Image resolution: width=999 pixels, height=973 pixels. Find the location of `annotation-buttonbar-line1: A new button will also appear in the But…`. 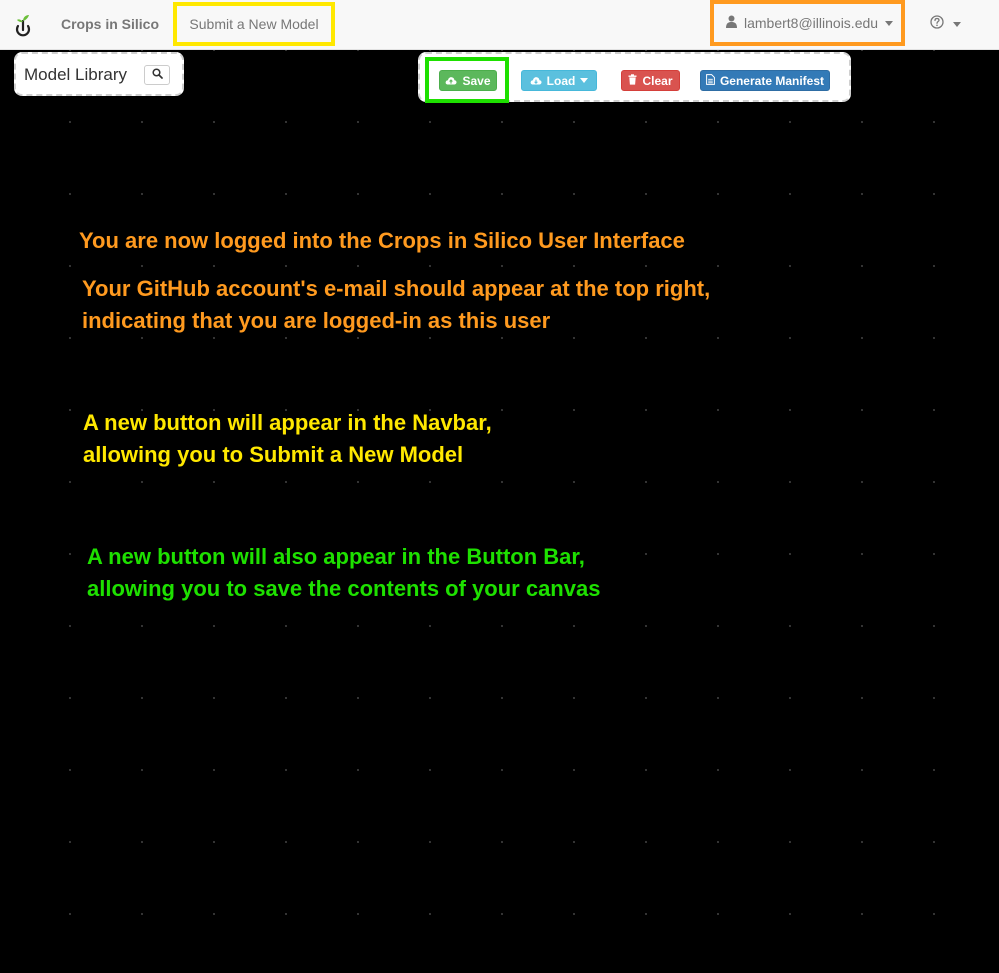

annotation-buttonbar-line1: A new button will also appear in the But… is located at coordinates (336, 556).